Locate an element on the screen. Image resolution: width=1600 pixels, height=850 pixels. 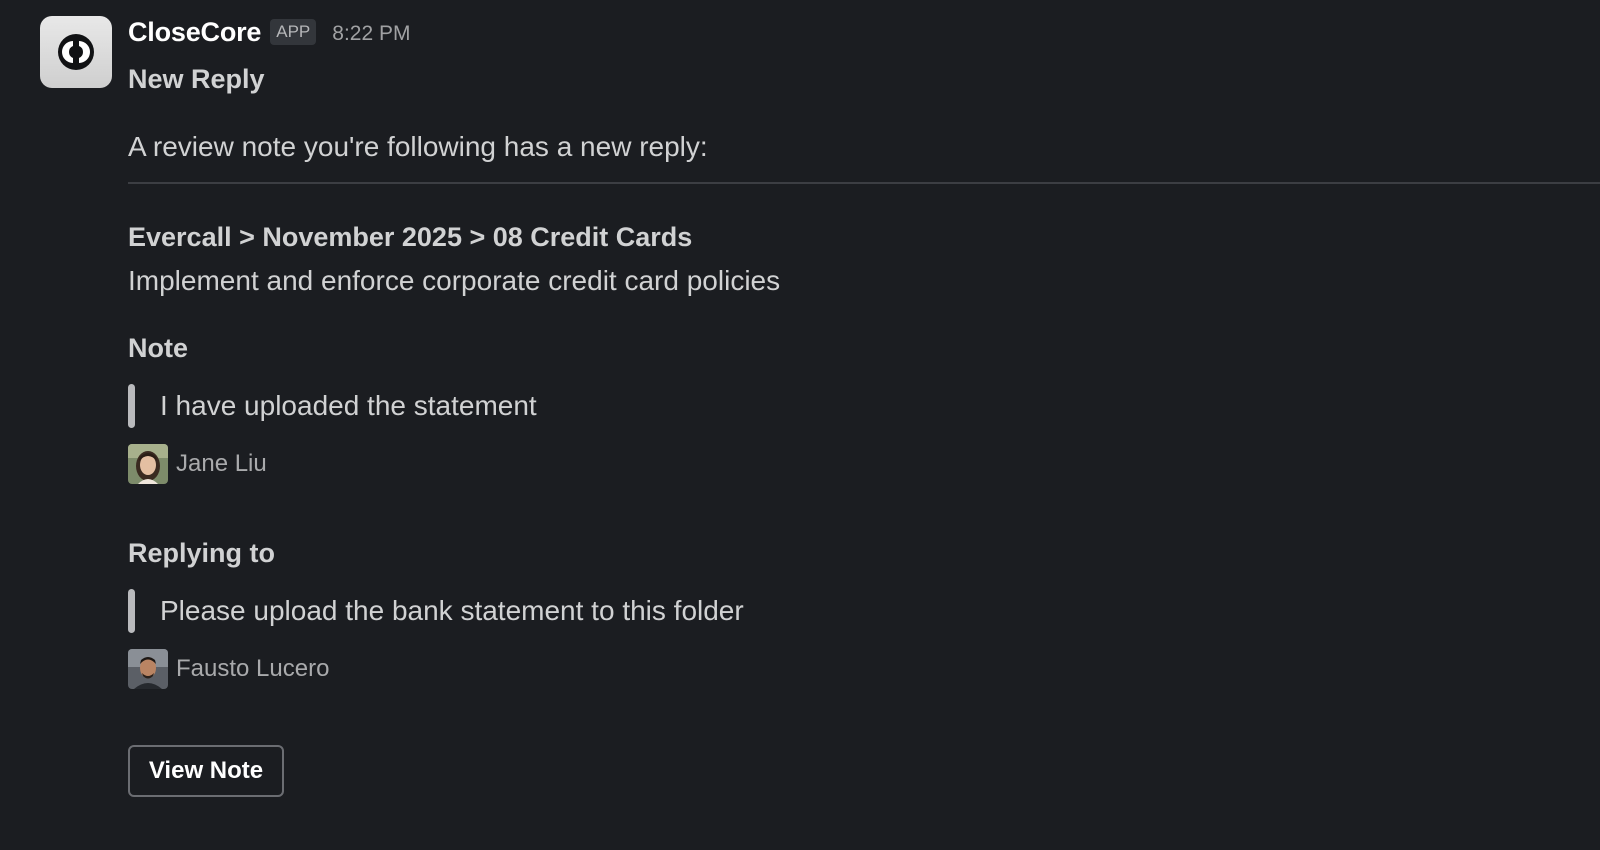
app-avatar is located at coordinates (76, 52).